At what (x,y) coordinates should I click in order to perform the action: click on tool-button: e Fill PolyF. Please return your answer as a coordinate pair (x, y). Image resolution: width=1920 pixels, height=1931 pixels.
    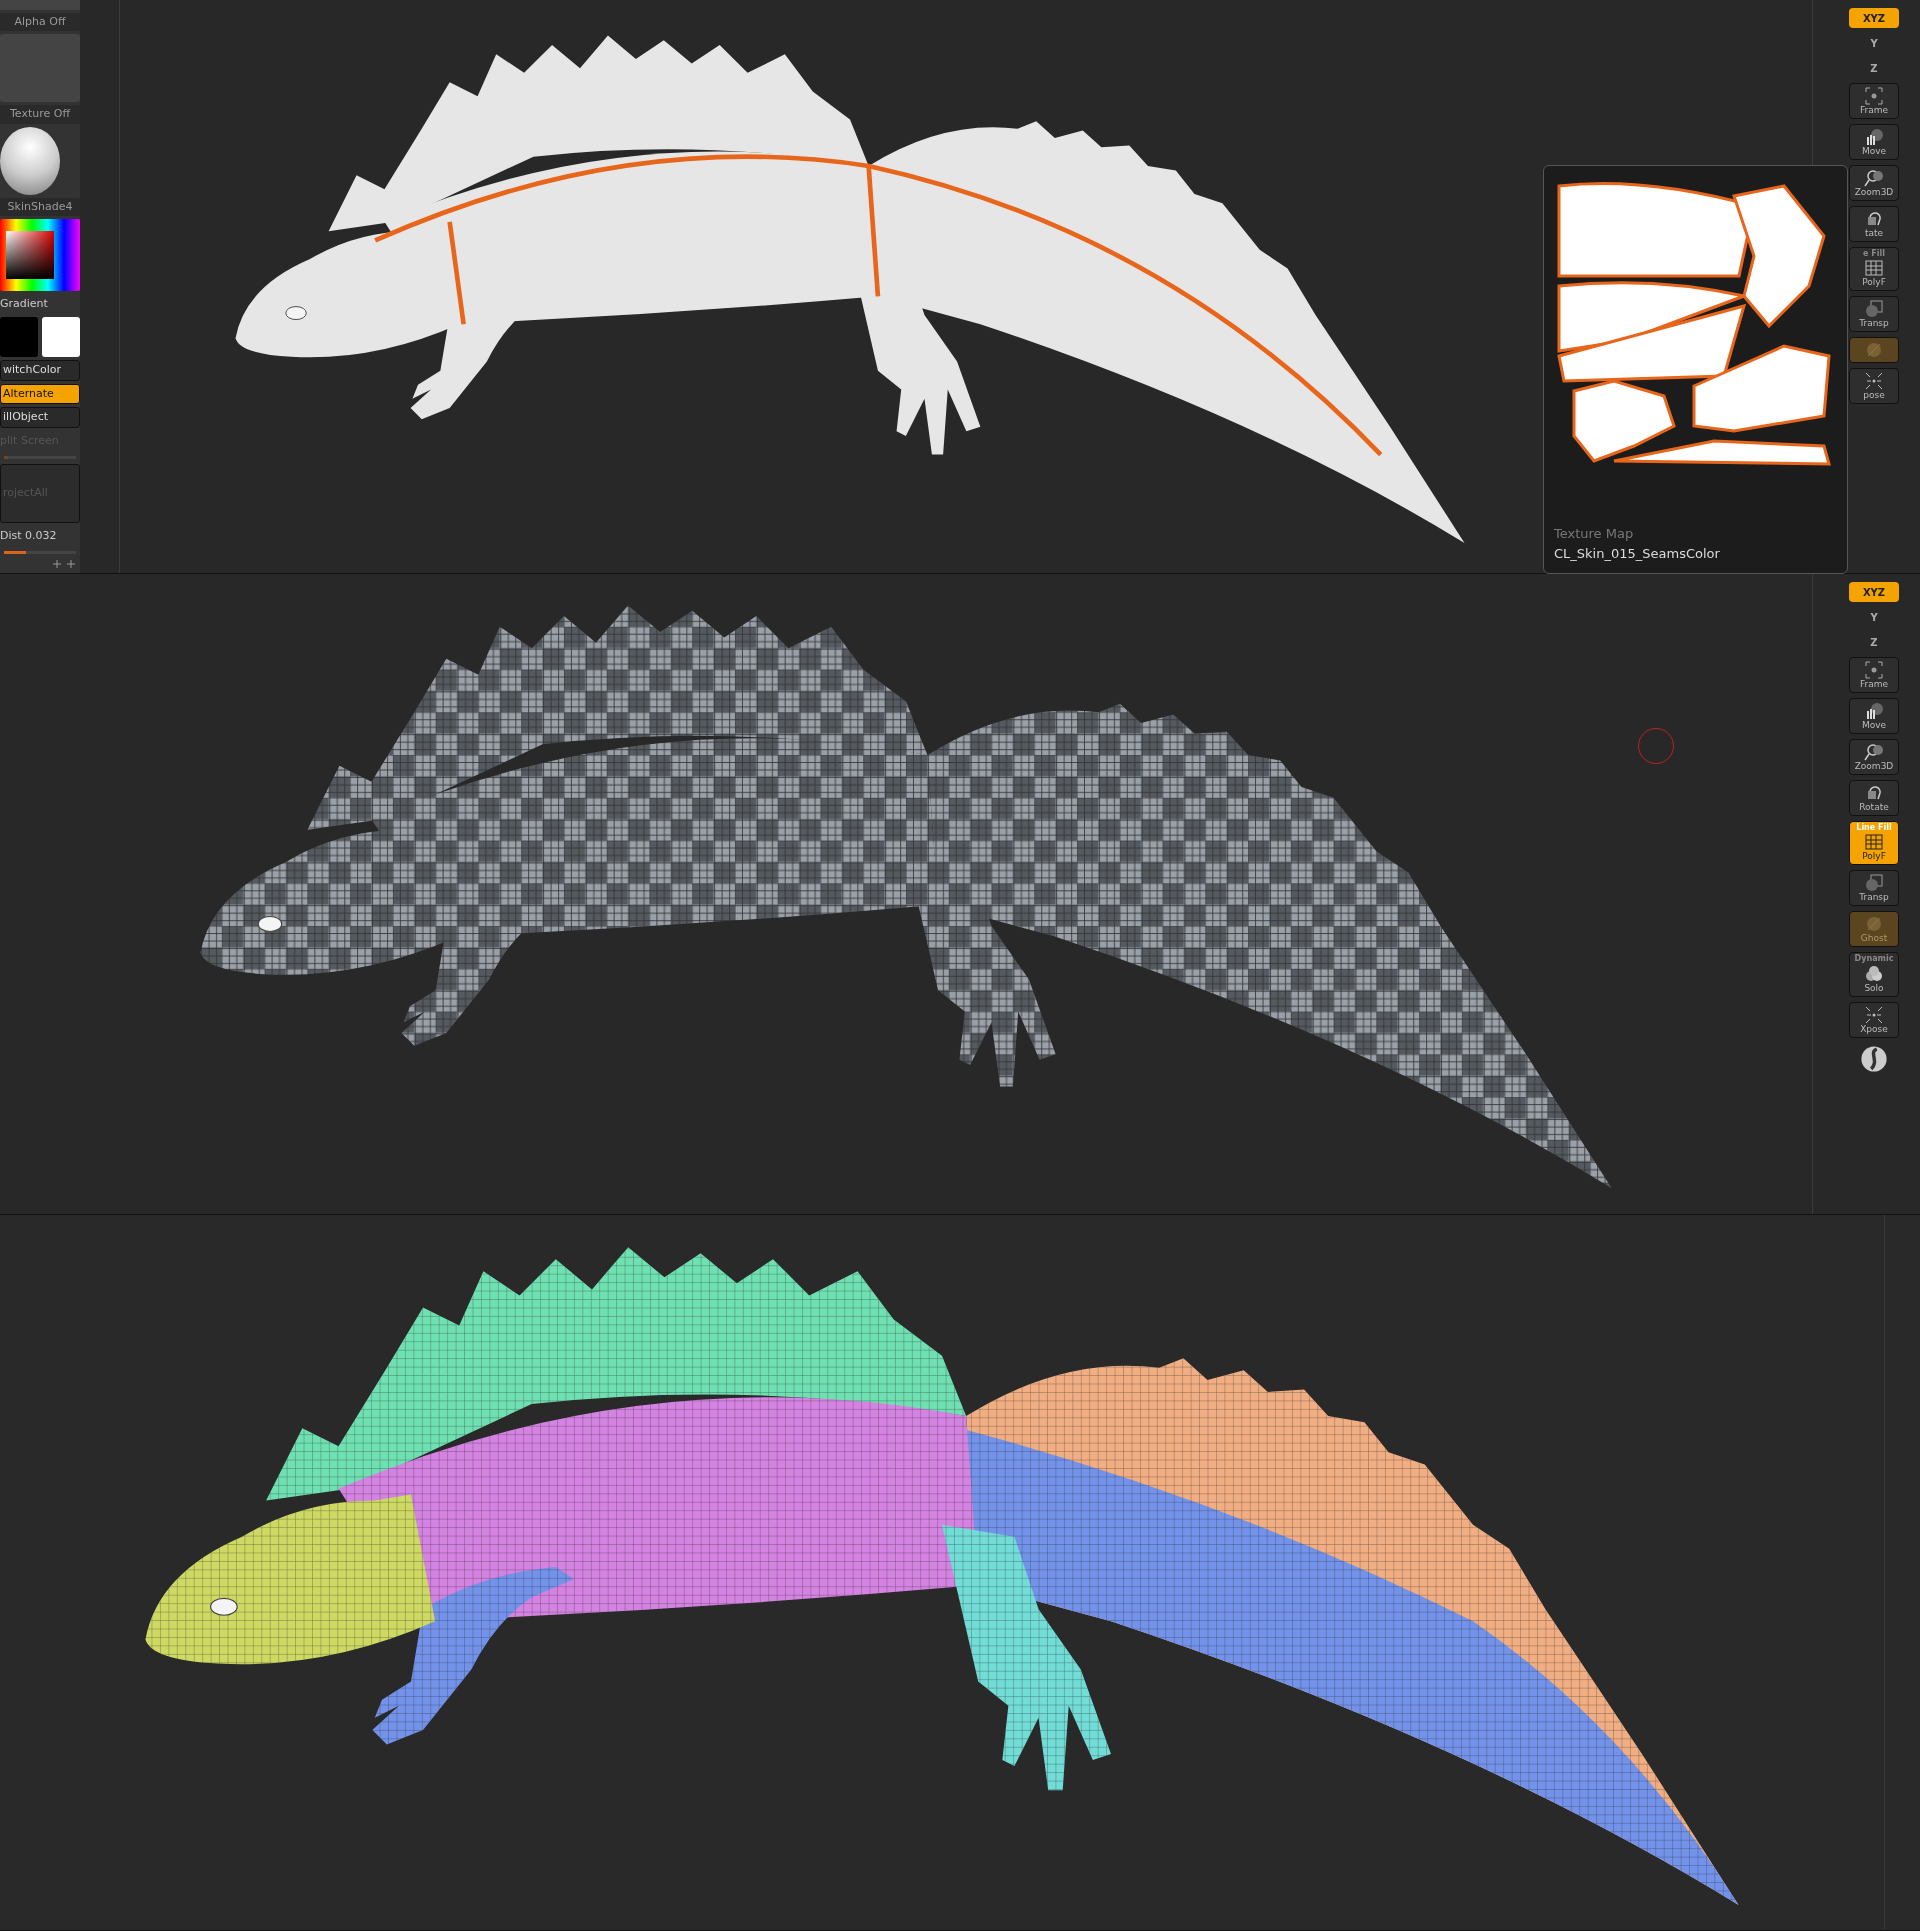
    Looking at the image, I should click on (1874, 269).